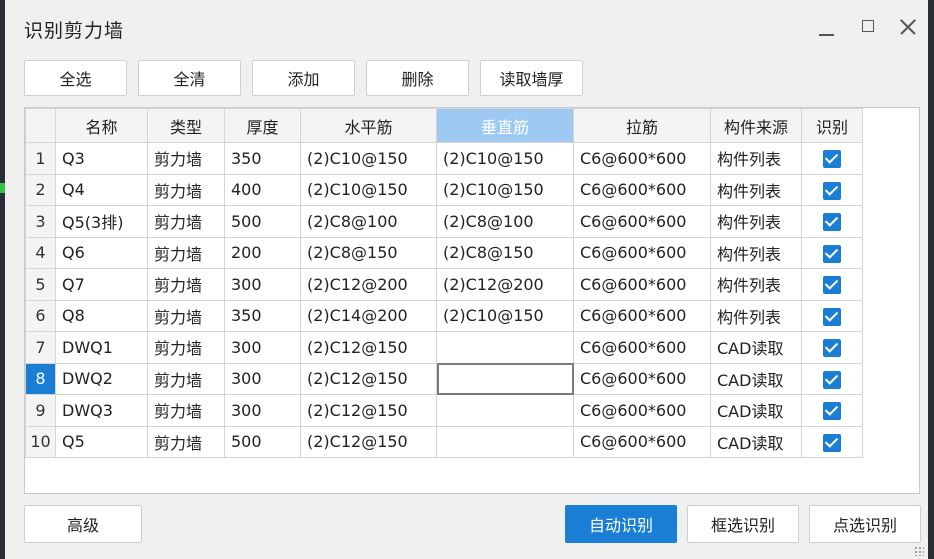  I want to click on row-number: 2, so click(40, 189).